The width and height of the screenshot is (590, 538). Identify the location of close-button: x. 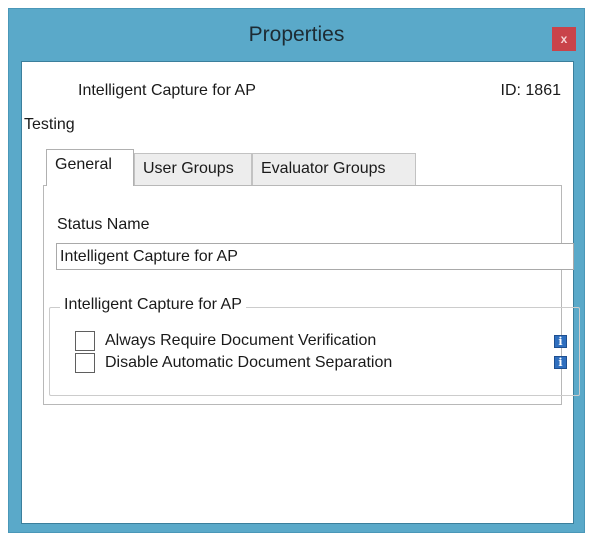
(564, 39).